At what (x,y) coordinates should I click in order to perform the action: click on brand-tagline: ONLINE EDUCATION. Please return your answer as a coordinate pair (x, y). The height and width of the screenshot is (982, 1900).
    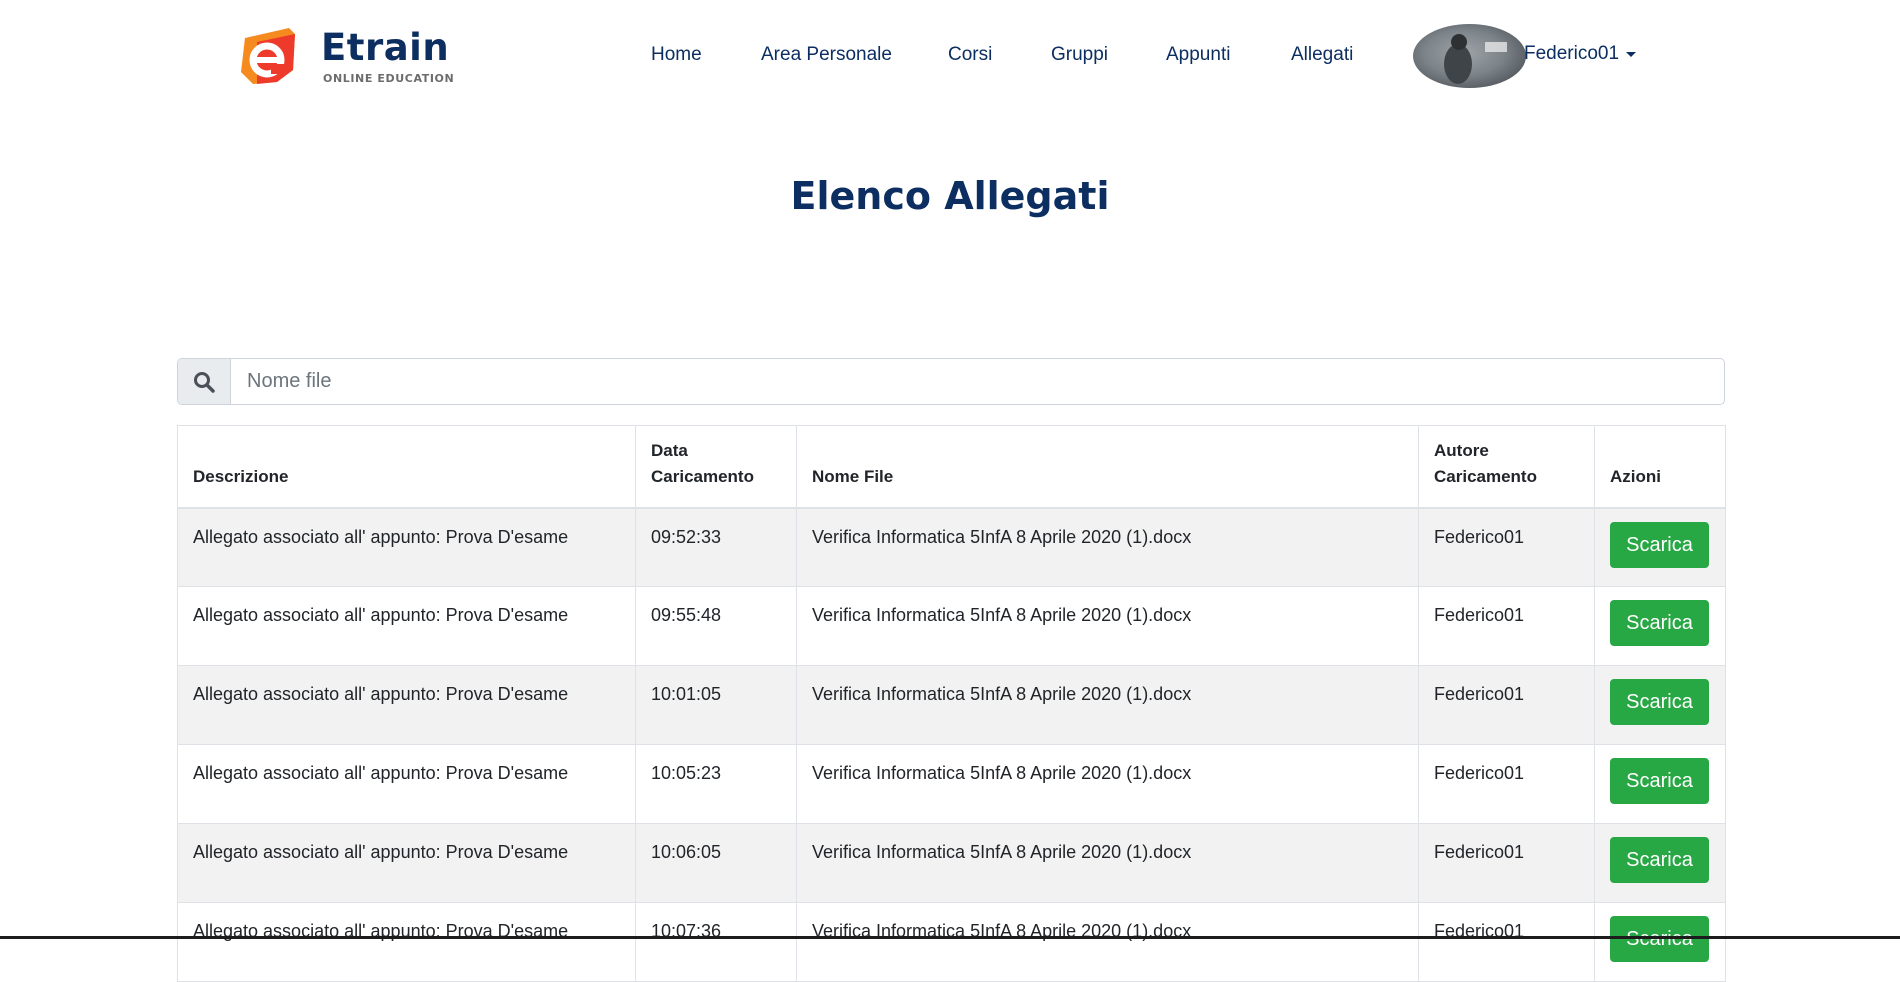
    Looking at the image, I should click on (389, 78).